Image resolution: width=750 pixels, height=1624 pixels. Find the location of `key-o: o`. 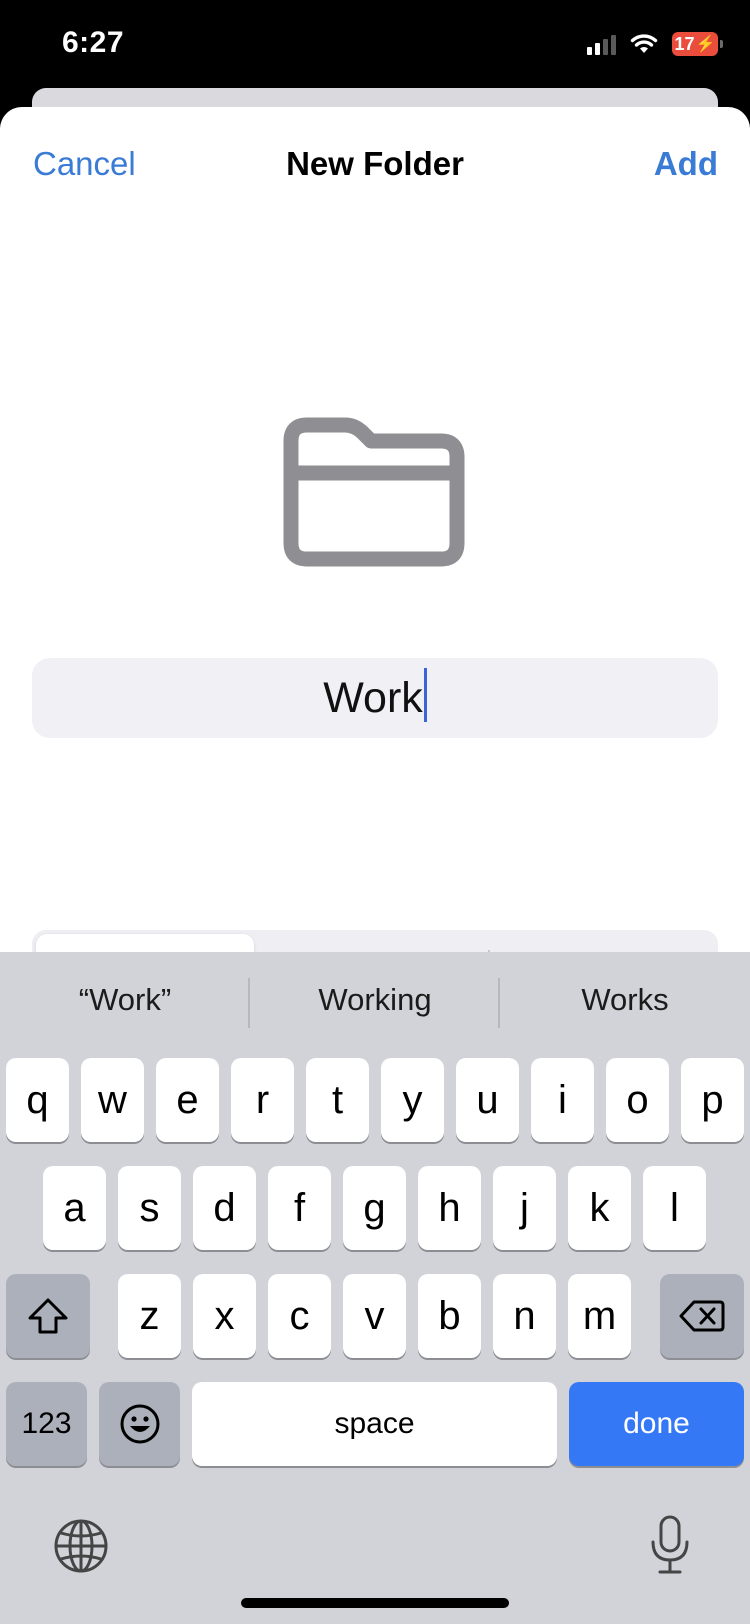

key-o: o is located at coordinates (637, 1100).